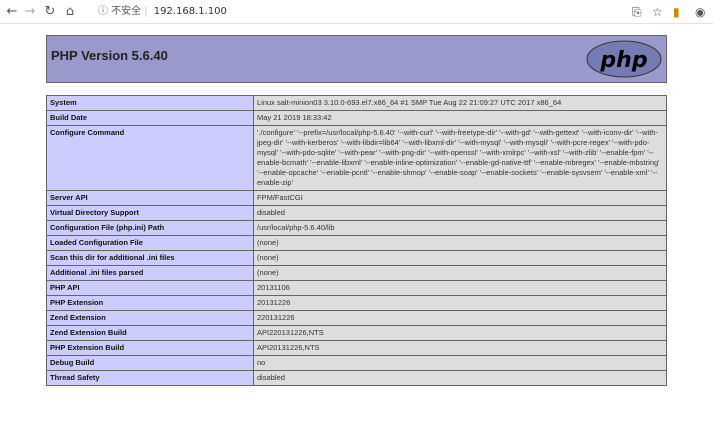  I want to click on page-title: PHP Version 5.6.40, so click(109, 55).